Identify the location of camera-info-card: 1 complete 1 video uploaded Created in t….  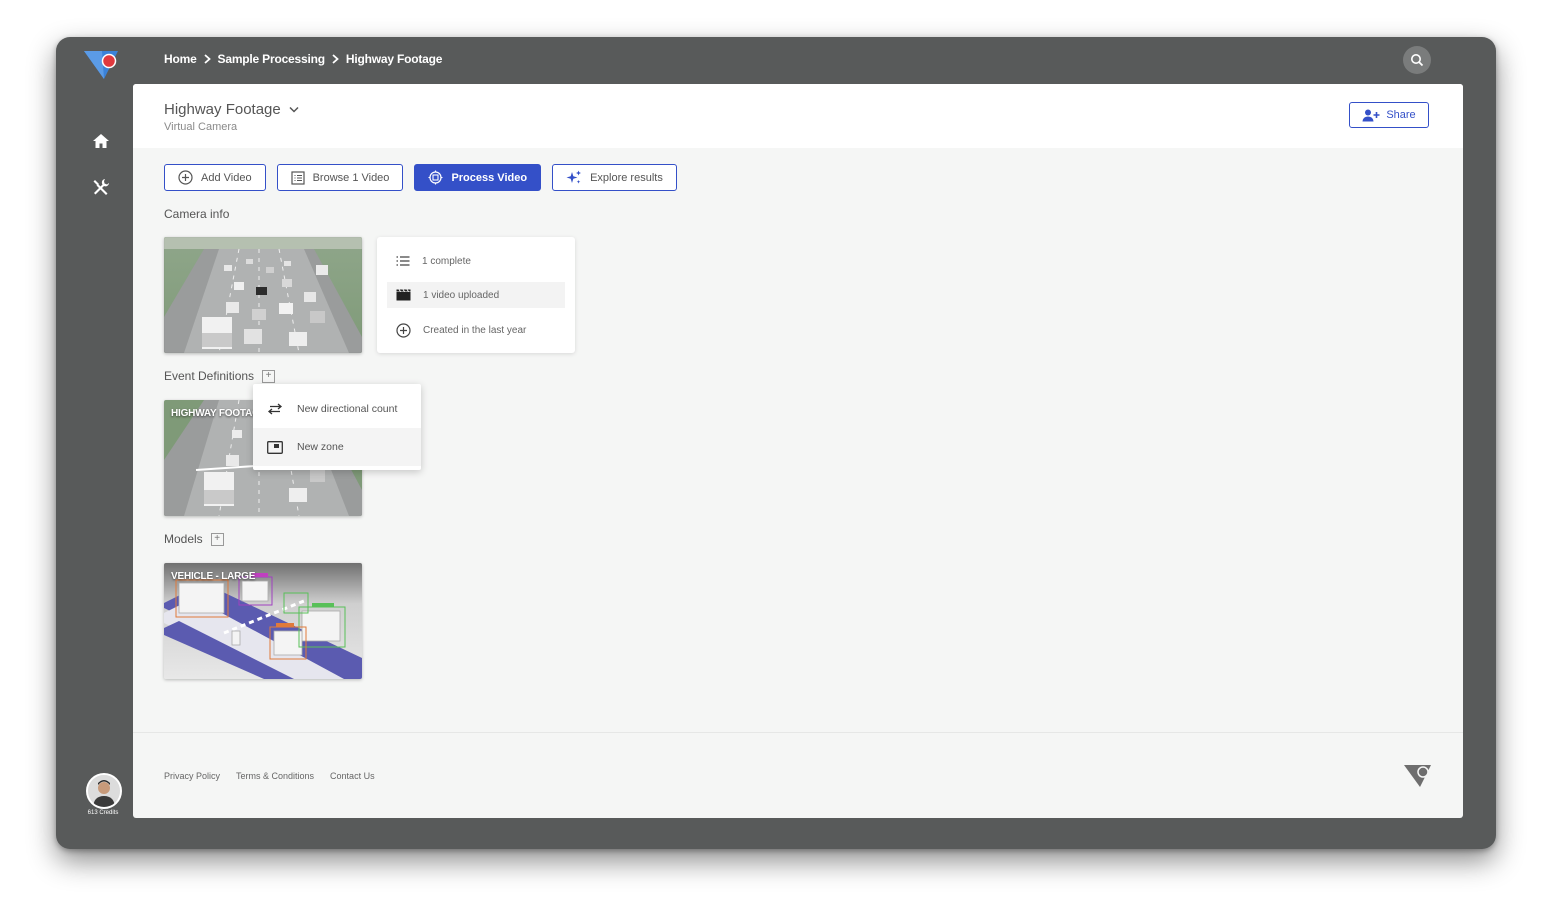
(476, 295).